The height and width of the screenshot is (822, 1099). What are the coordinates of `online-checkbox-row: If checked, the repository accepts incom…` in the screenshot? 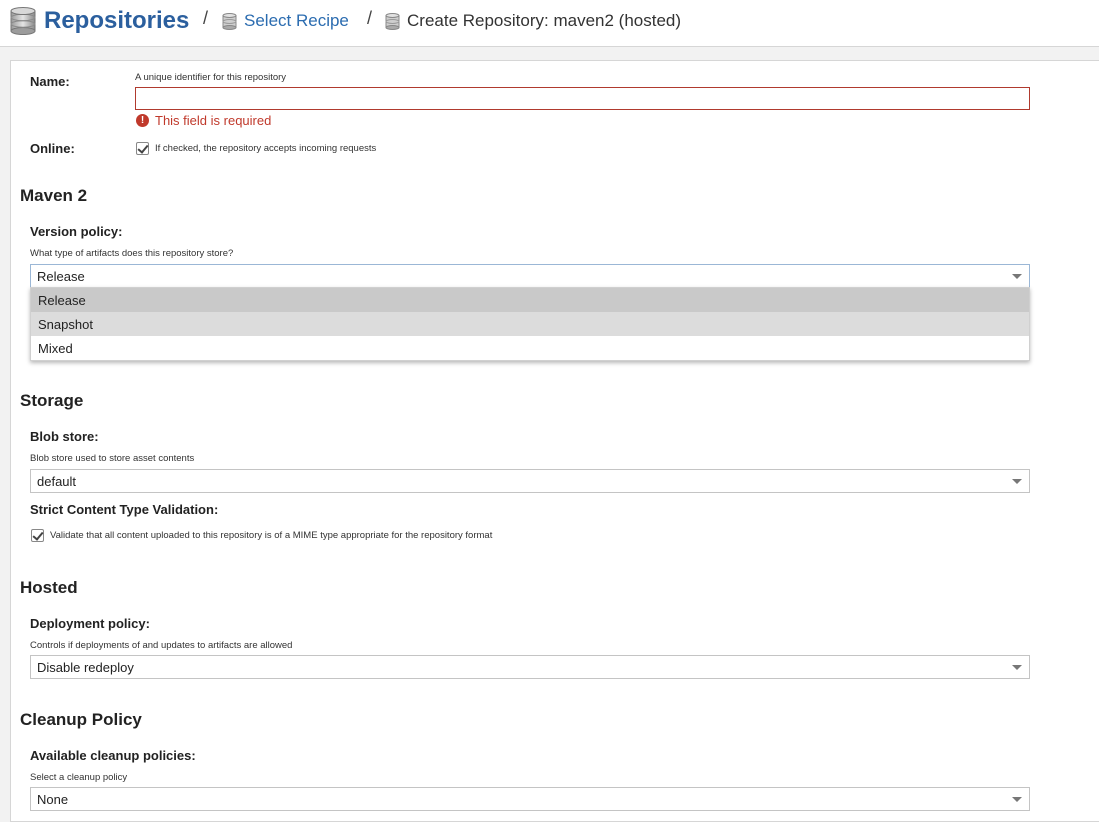 It's located at (256, 148).